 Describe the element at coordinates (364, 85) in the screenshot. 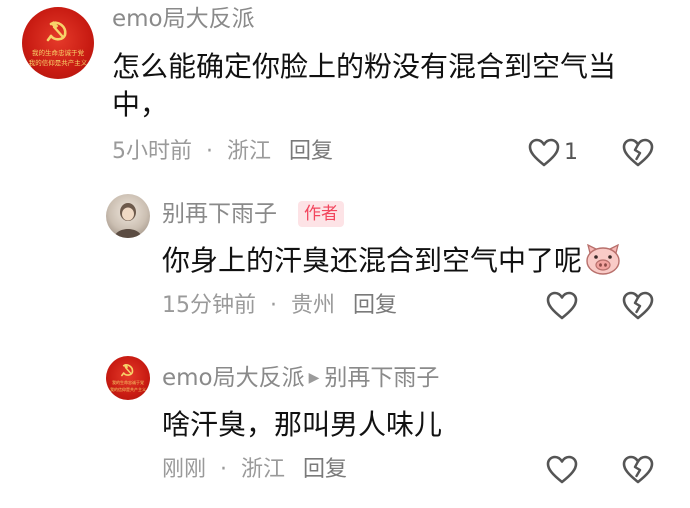

I see `comment-text: 怎么能确定你脸上的粉没有混合到空气当中，` at that location.